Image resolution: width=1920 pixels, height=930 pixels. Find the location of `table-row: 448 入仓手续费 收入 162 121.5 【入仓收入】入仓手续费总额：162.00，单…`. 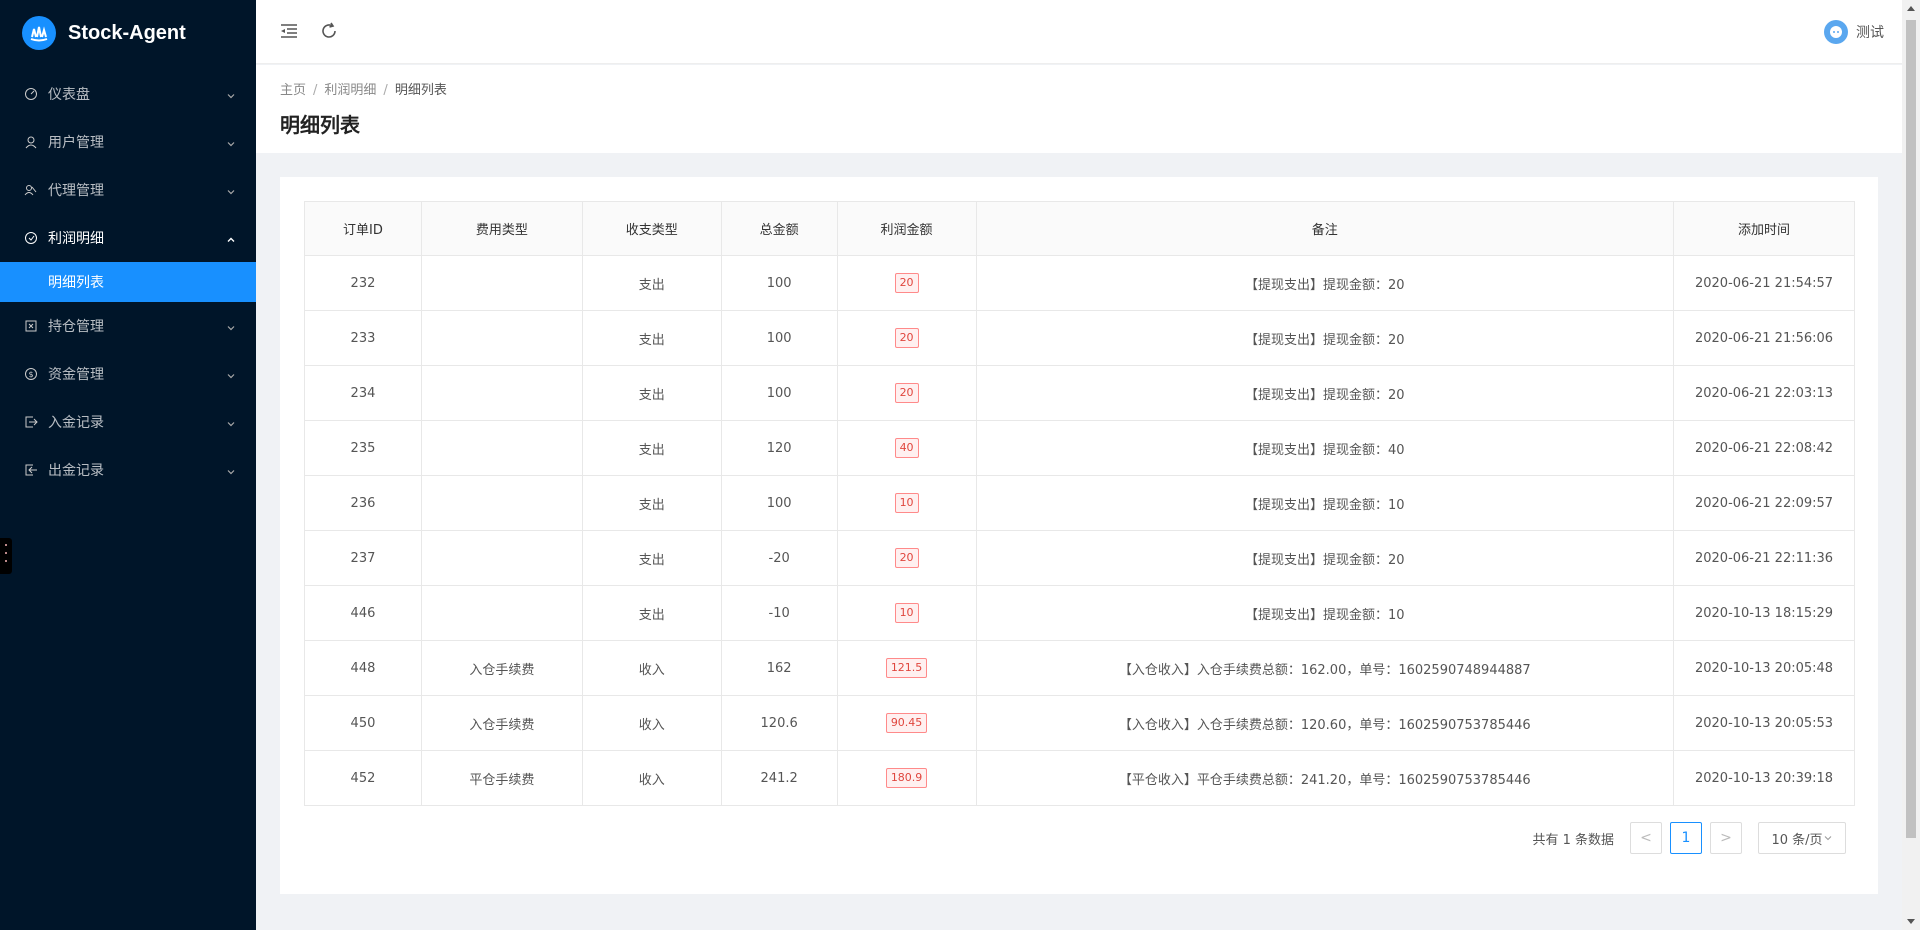

table-row: 448 入仓手续费 收入 162 121.5 【入仓收入】入仓手续费总额：162.00，单… is located at coordinates (1079, 668).